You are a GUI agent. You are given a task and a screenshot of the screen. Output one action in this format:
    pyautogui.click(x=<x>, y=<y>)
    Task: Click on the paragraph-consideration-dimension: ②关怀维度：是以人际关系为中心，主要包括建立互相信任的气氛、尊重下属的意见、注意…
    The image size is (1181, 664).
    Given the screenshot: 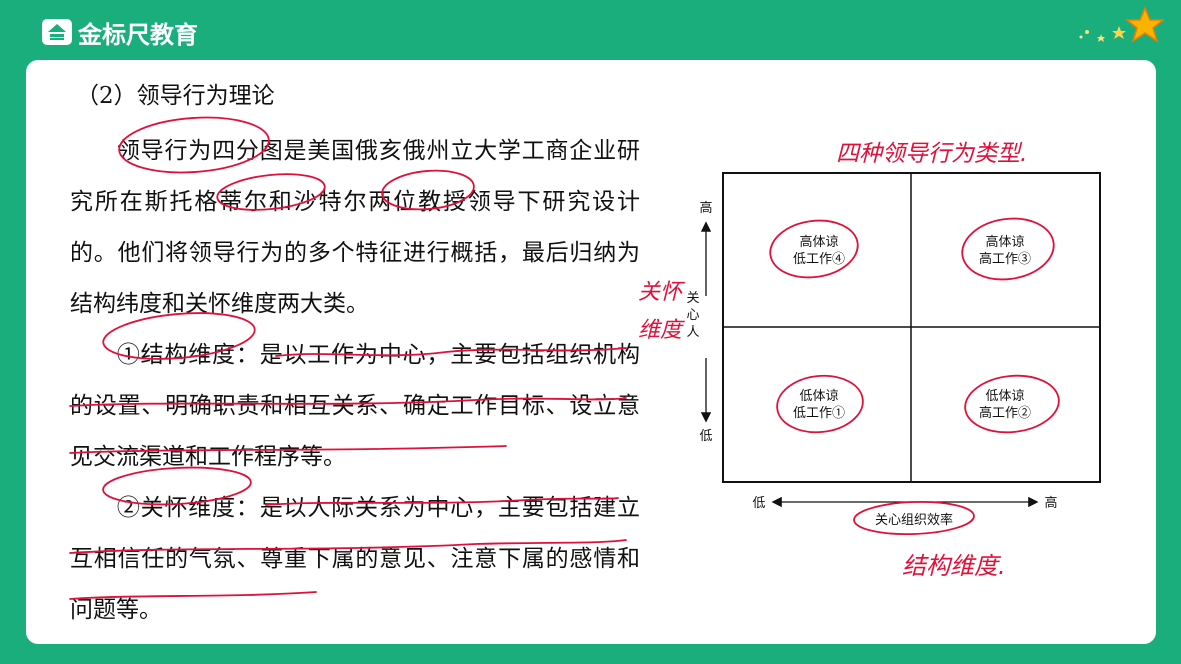 What is the action you would take?
    pyautogui.click(x=355, y=559)
    